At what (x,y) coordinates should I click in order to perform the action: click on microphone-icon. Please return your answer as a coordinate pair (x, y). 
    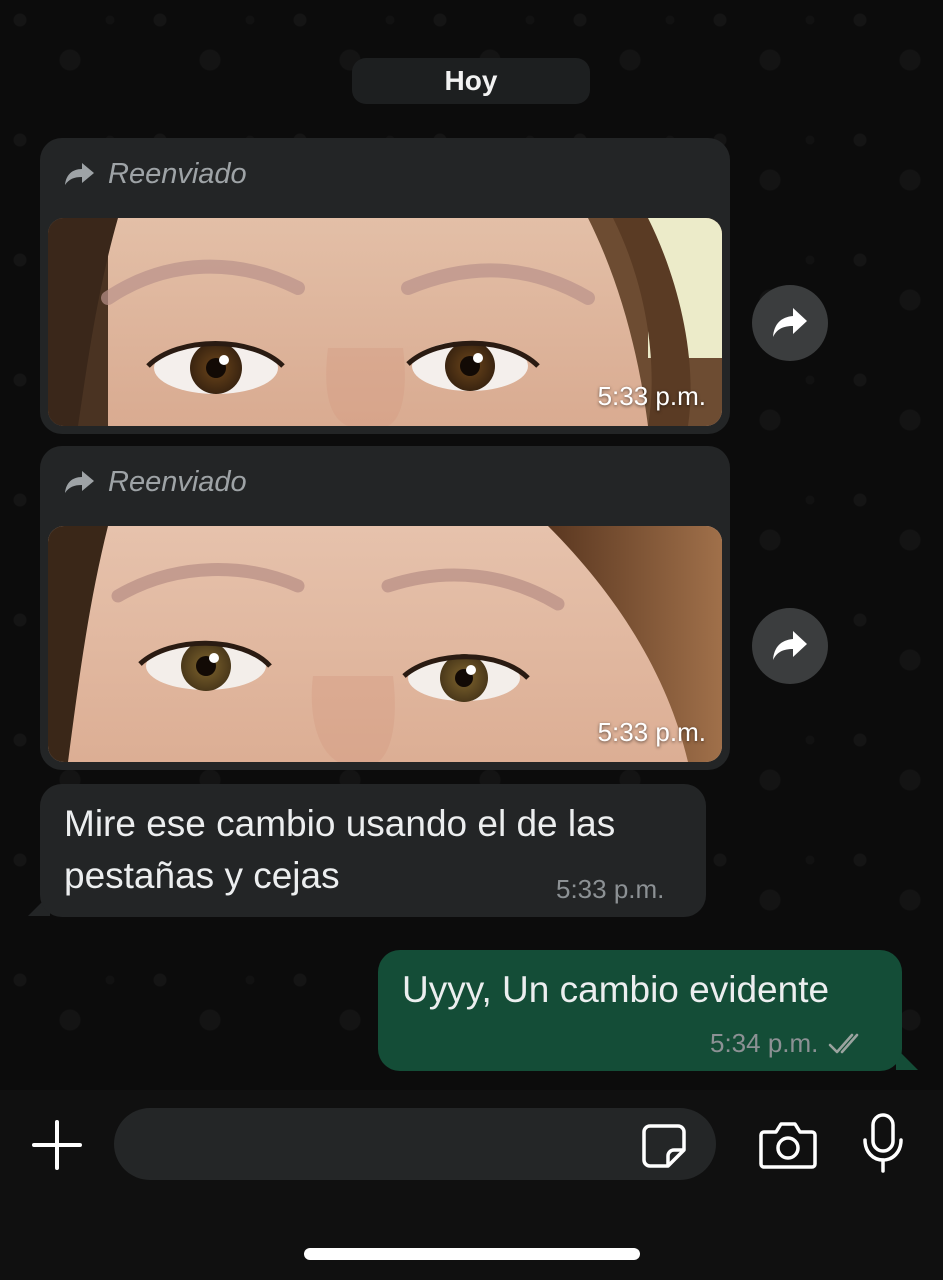
    Looking at the image, I should click on (883, 1143).